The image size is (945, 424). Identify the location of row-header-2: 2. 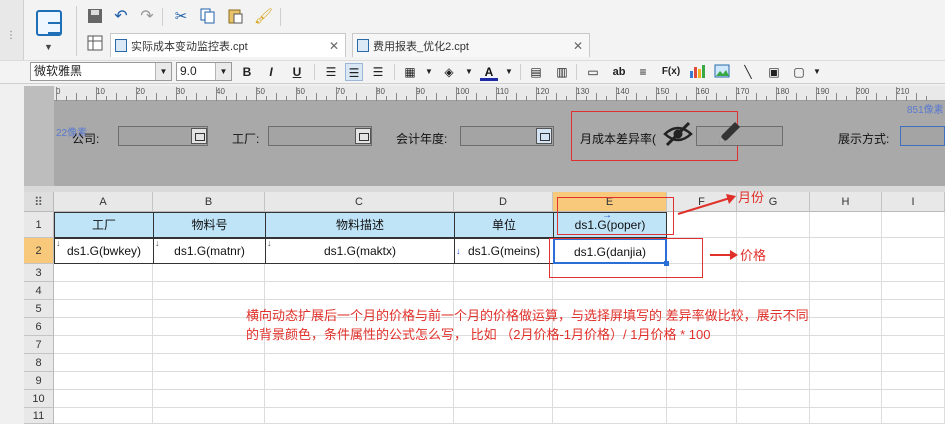
(39, 251).